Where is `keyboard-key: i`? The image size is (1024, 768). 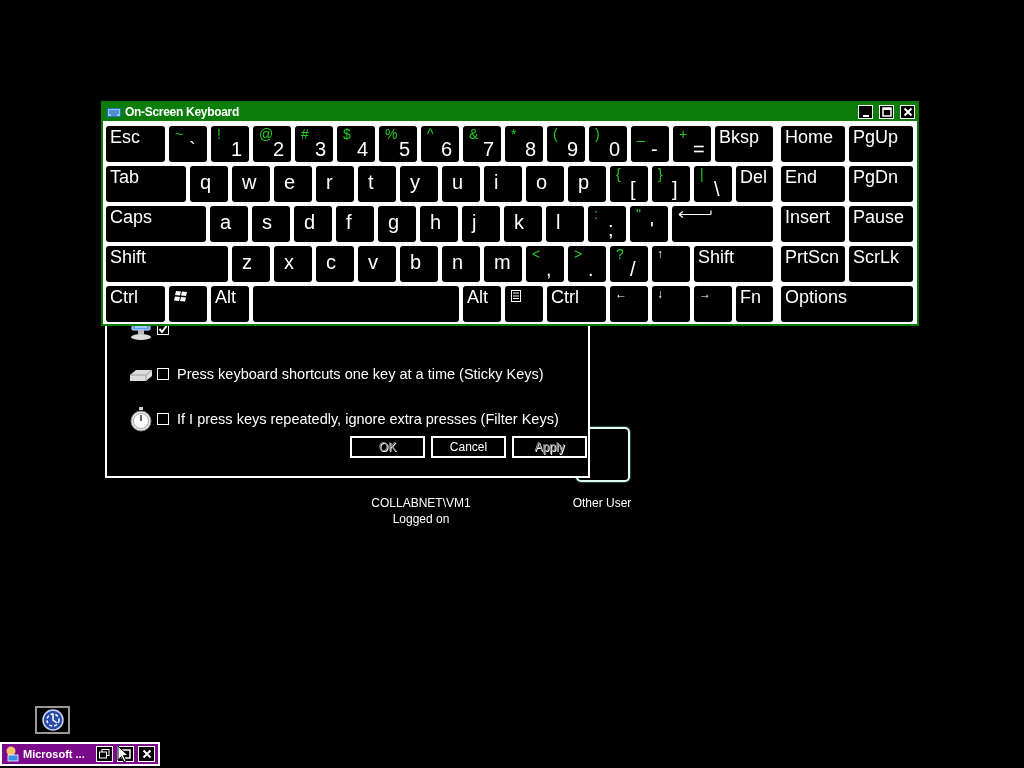 keyboard-key: i is located at coordinates (503, 184).